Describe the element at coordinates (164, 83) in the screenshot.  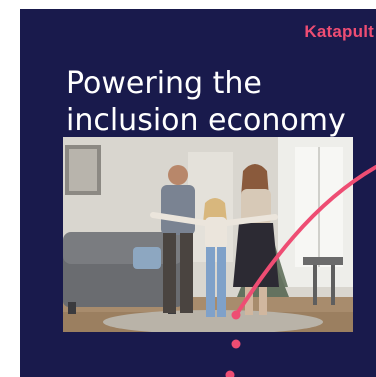
I see `headline-line-1: Powering the` at that location.